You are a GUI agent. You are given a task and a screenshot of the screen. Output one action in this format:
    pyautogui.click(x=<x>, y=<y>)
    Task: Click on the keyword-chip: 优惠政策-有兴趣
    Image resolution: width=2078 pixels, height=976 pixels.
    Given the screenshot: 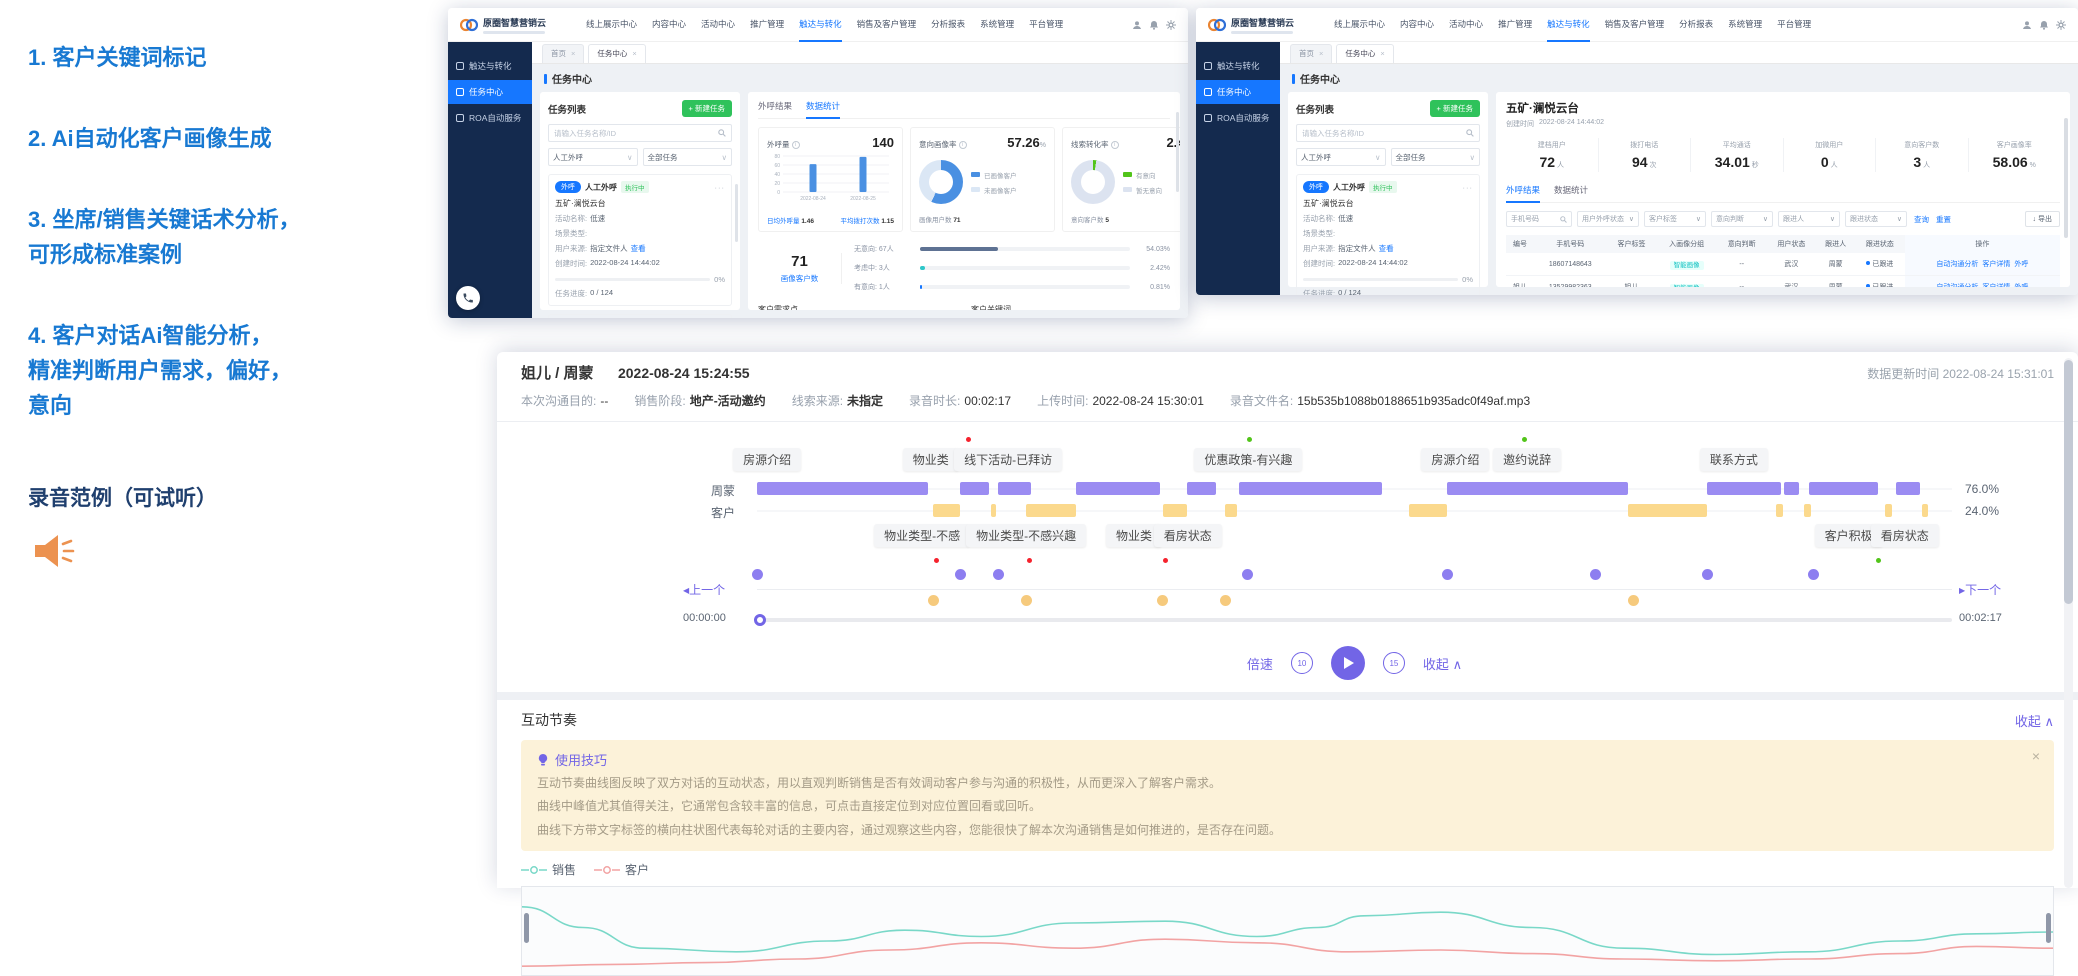 What is the action you would take?
    pyautogui.click(x=1248, y=459)
    